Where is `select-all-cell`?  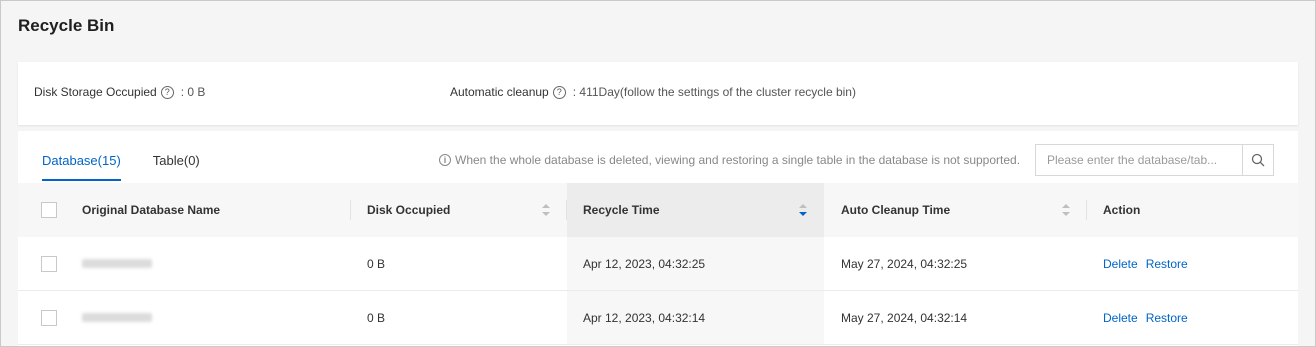 select-all-cell is located at coordinates (41, 210).